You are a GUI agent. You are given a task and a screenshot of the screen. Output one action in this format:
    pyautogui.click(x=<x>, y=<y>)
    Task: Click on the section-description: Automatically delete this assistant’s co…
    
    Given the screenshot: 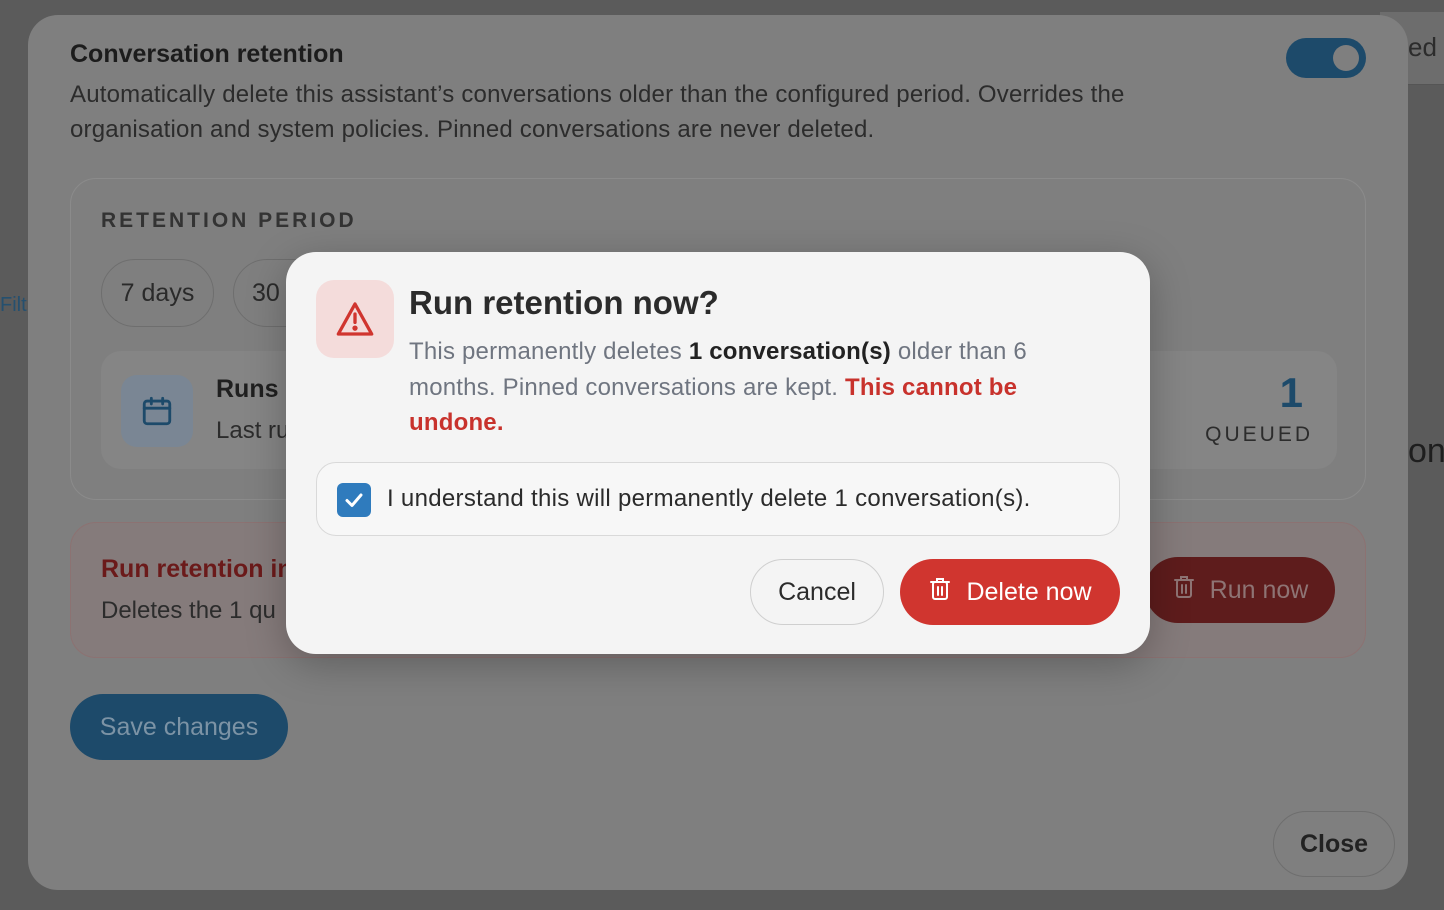 What is the action you would take?
    pyautogui.click(x=597, y=112)
    